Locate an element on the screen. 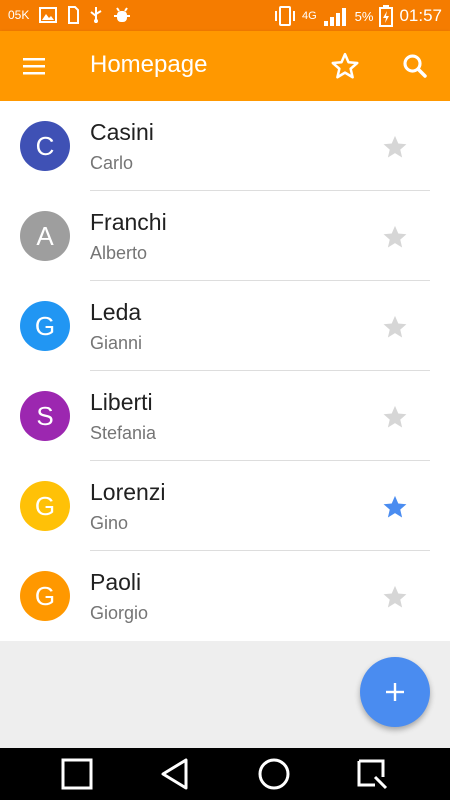 The width and height of the screenshot is (450, 800). android-debug-icon is located at coordinates (122, 14).